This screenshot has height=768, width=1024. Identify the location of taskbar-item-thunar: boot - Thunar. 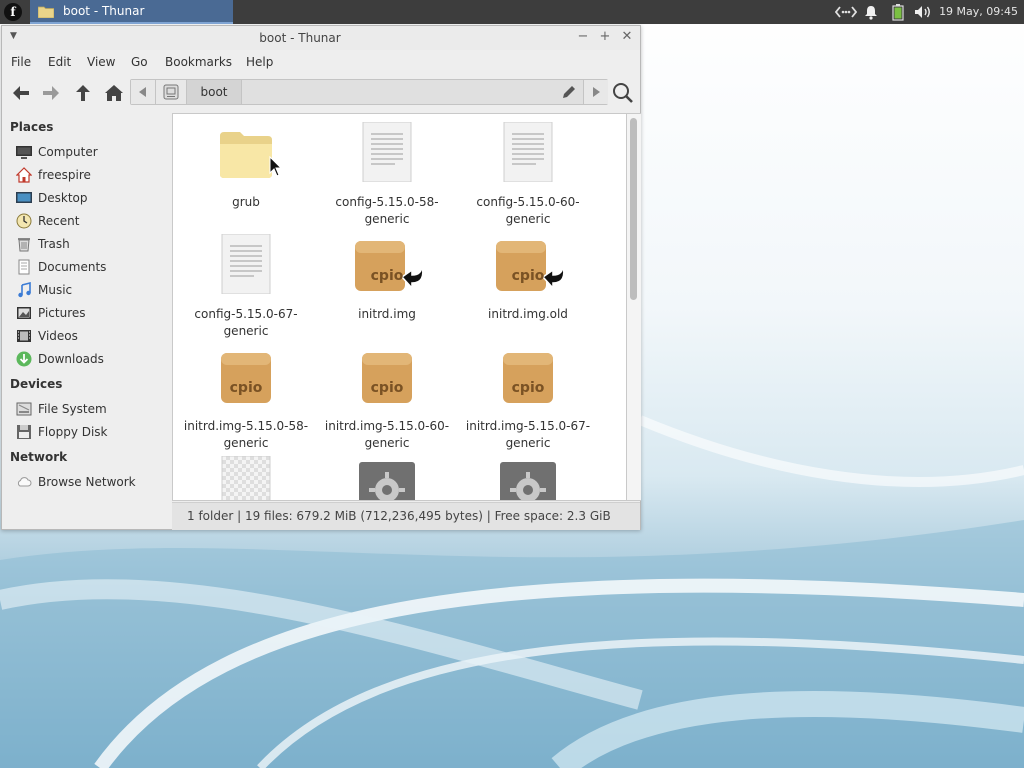
(131, 12).